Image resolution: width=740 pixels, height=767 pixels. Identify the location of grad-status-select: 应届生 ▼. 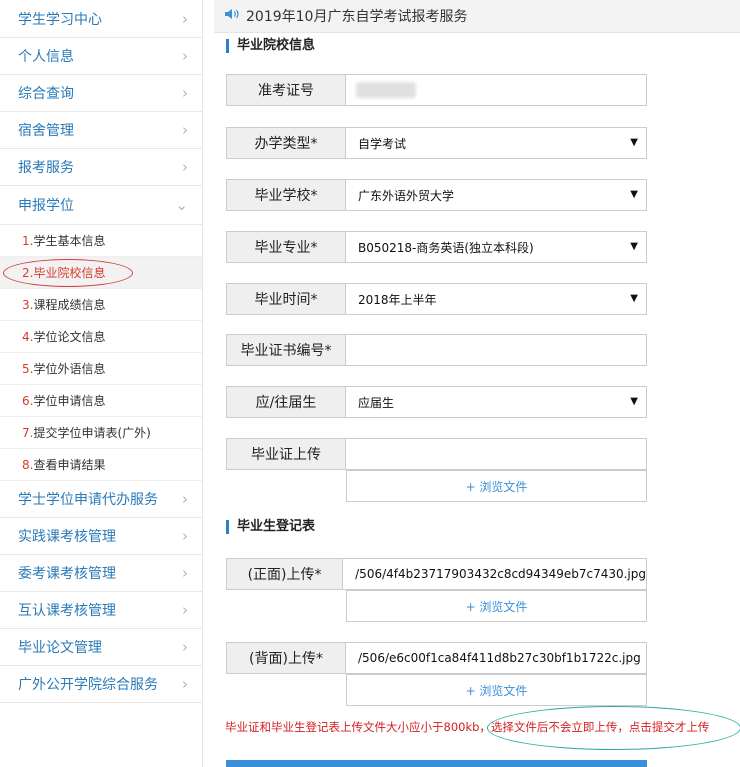
(496, 402).